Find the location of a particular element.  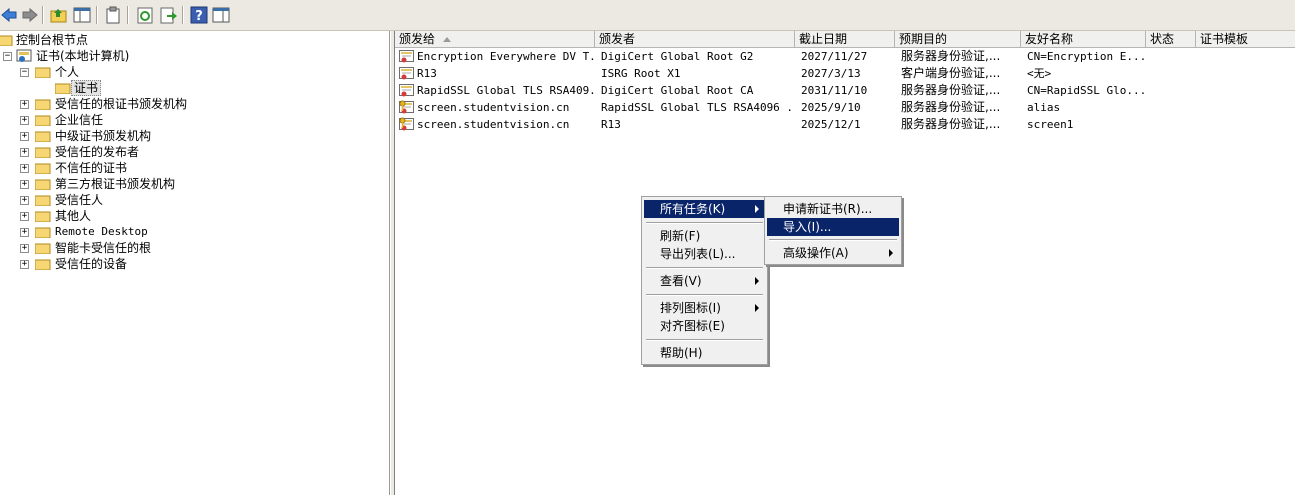

tree-item-store: + 不信任的证书 is located at coordinates (190, 168).